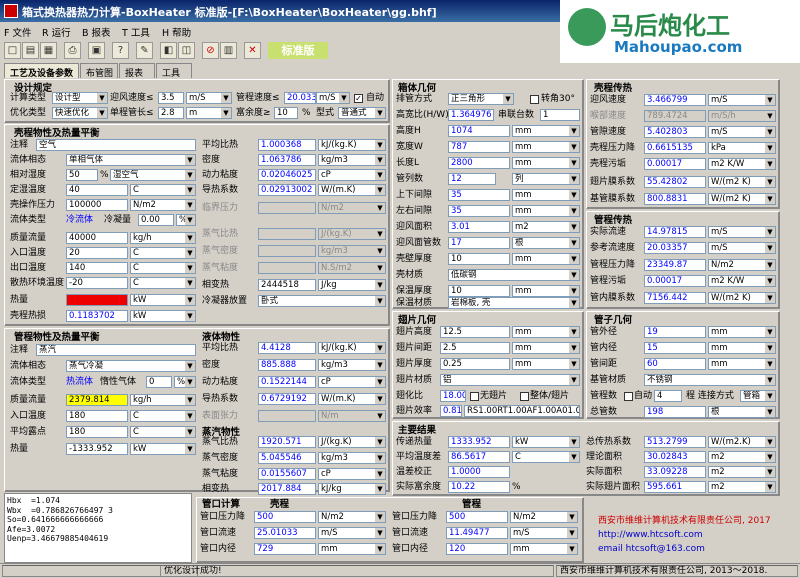 The width and height of the screenshot is (800, 578). Describe the element at coordinates (131, 160) in the screenshot. I see `shell-phase-select: 单相气体` at that location.